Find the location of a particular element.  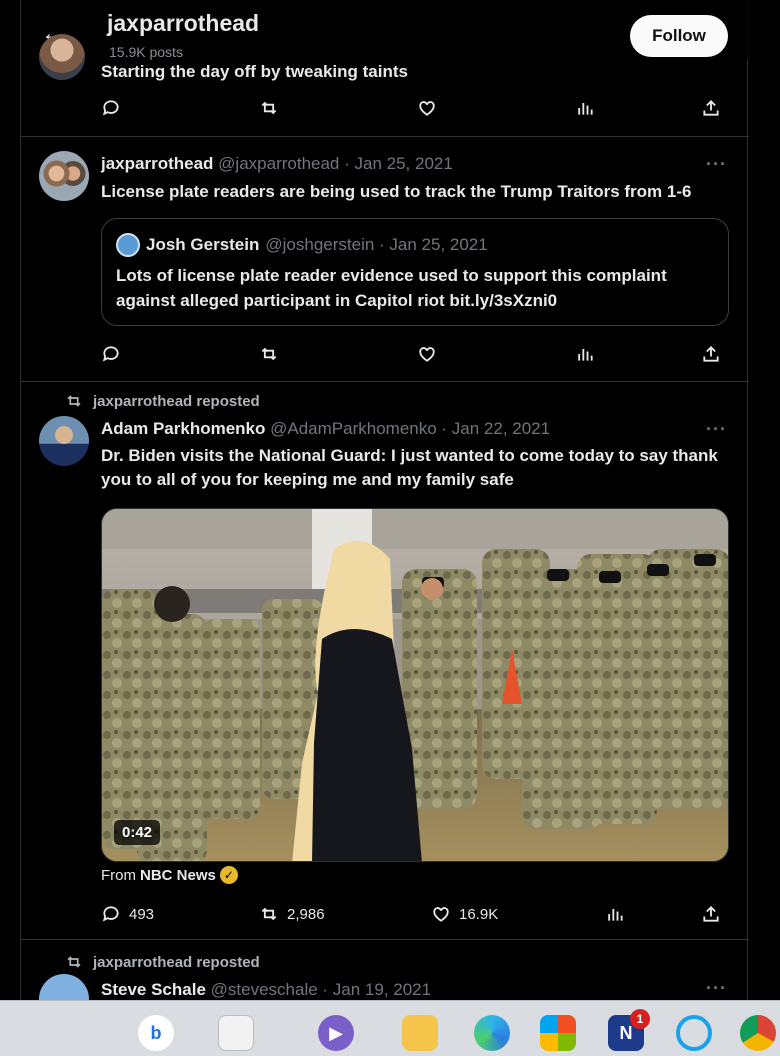

repost-count: 2,986 is located at coordinates (306, 914).